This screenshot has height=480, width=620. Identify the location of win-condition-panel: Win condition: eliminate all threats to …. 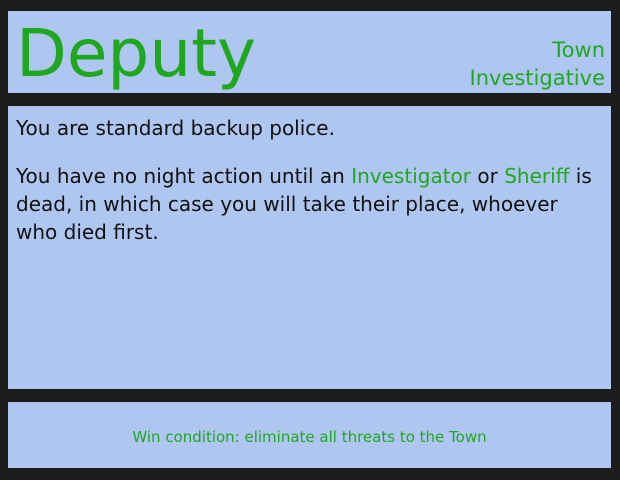
(309, 435).